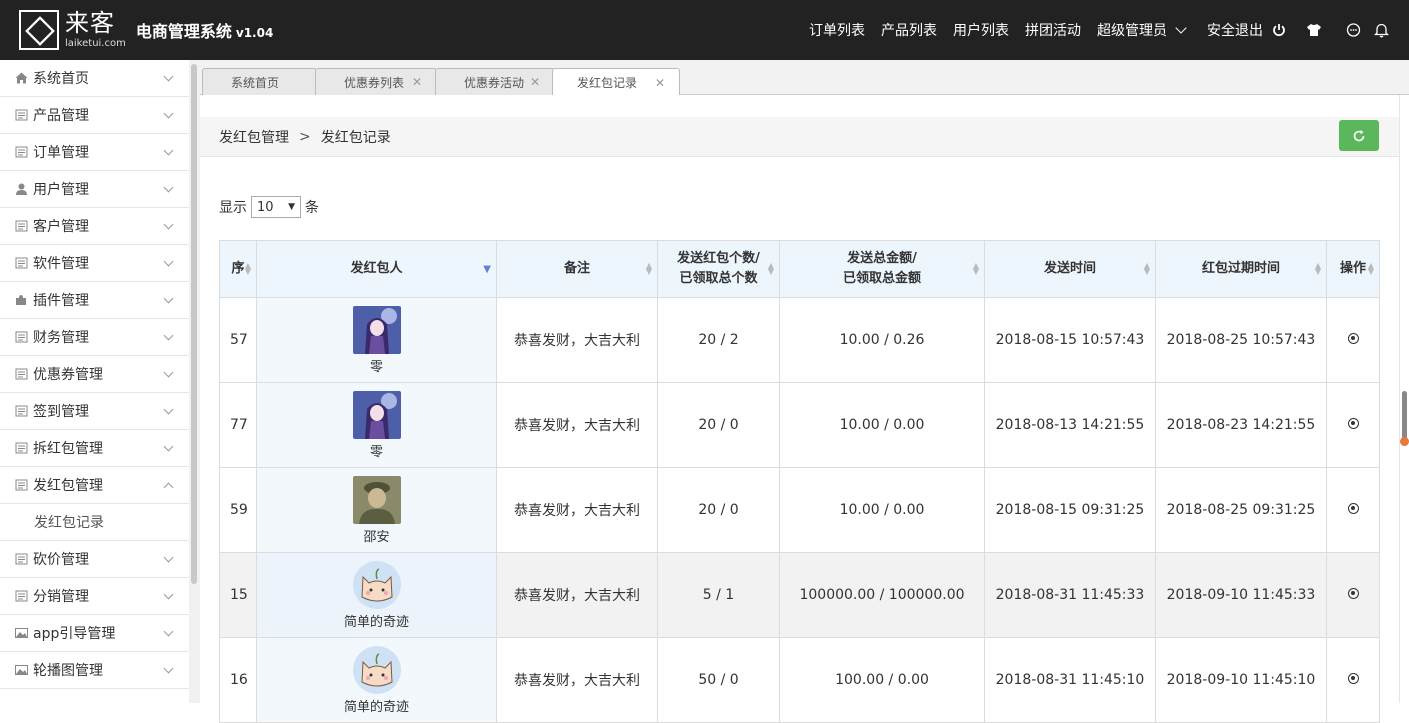 The height and width of the screenshot is (723, 1409). What do you see at coordinates (94, 226) in the screenshot?
I see `sidebar-item-4: 客户管理` at bounding box center [94, 226].